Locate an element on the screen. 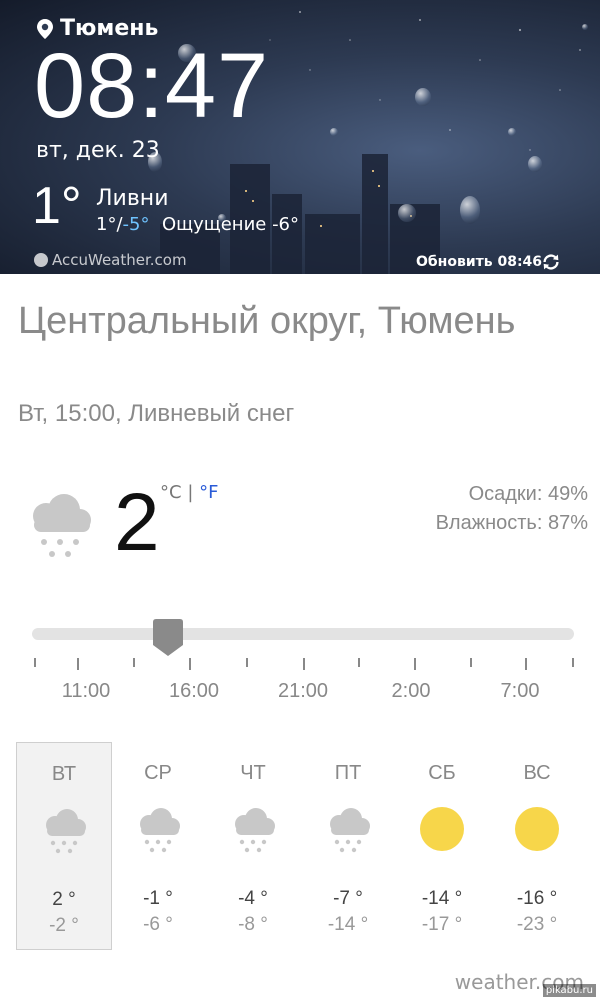 This screenshot has height=1000, width=600. day-name: ВС is located at coordinates (537, 773).